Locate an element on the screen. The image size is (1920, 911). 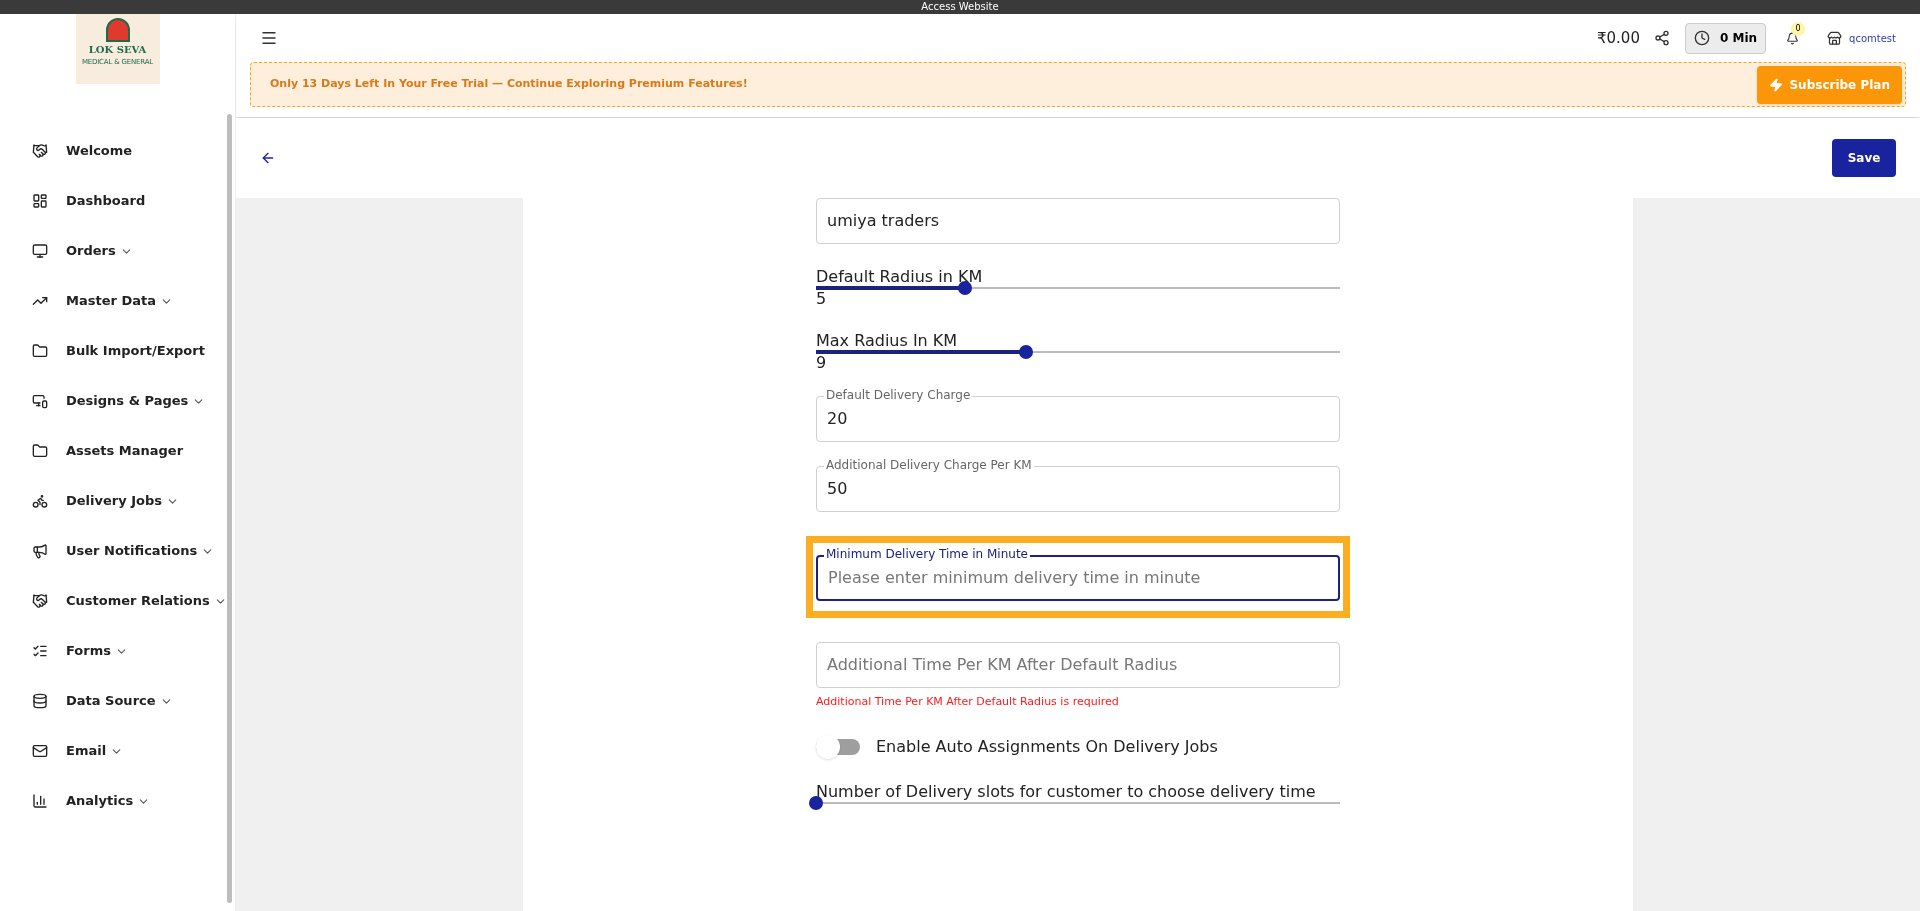
list-icon is located at coordinates (40, 651).